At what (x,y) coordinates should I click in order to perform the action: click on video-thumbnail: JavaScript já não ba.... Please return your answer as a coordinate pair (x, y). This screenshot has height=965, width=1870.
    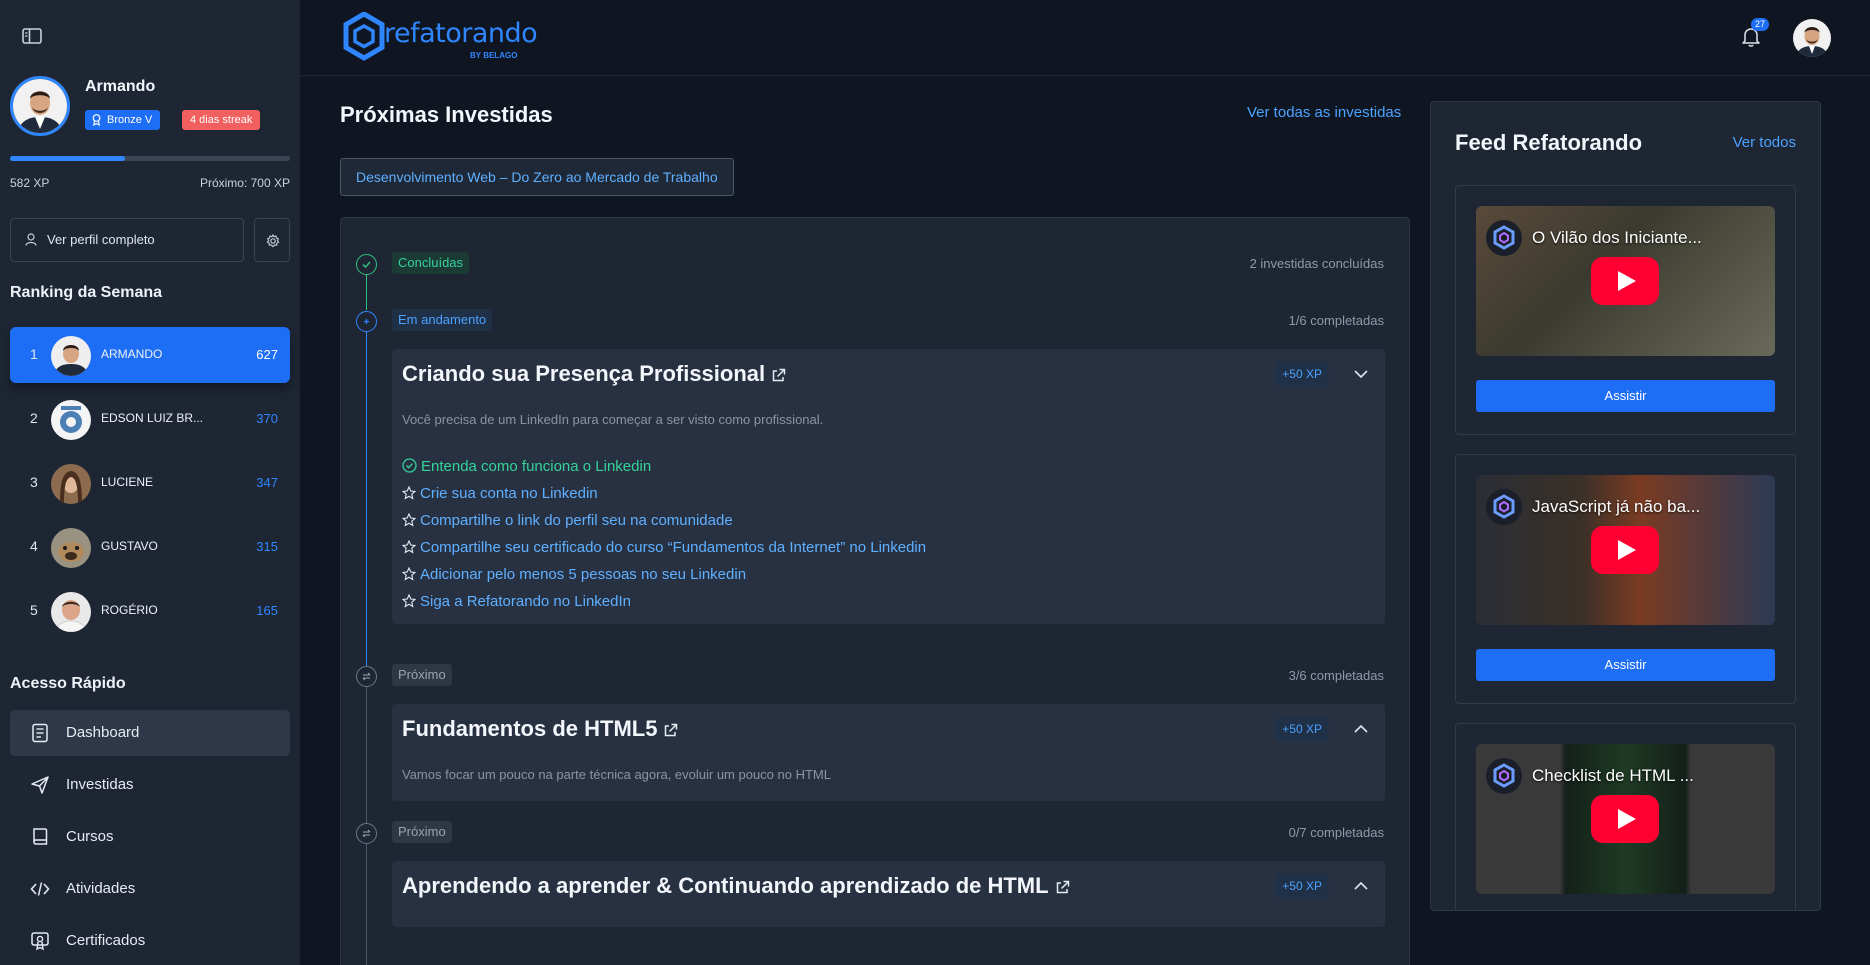
    Looking at the image, I should click on (1625, 550).